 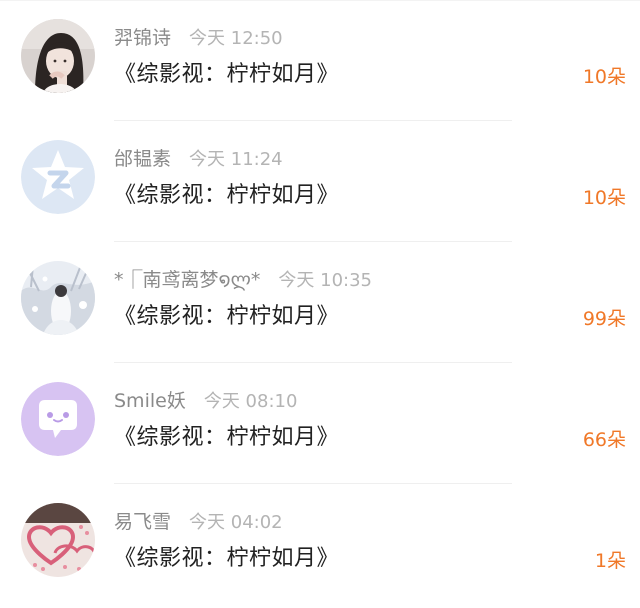 What do you see at coordinates (58, 419) in the screenshot?
I see `chat-bubble-avatar-icon` at bounding box center [58, 419].